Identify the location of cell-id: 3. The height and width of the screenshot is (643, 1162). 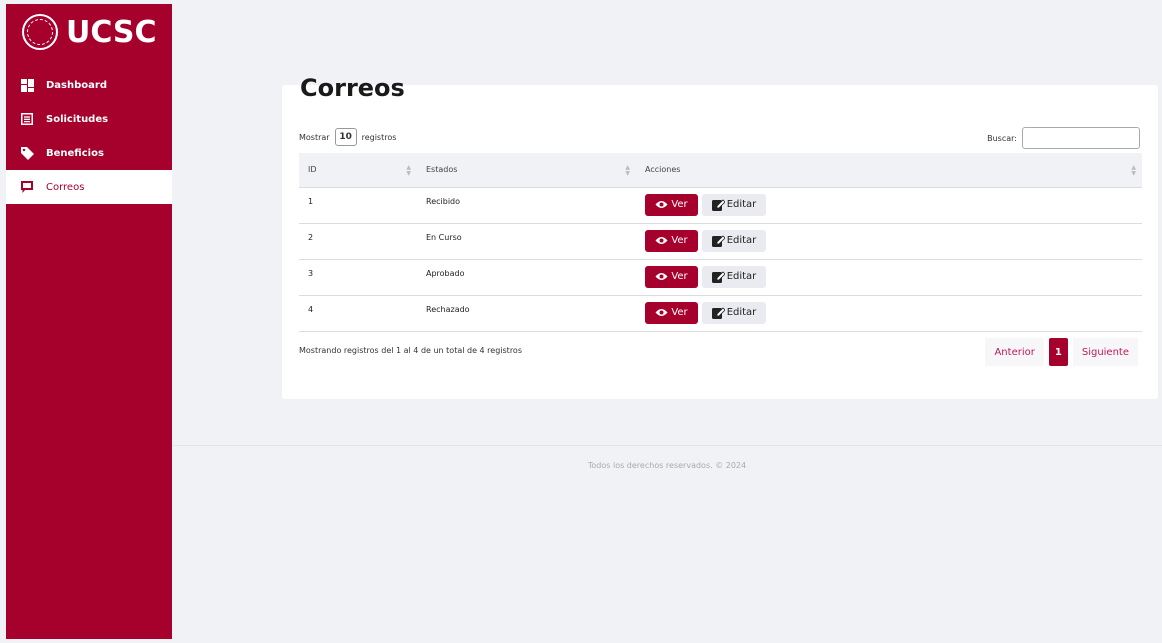
(358, 276).